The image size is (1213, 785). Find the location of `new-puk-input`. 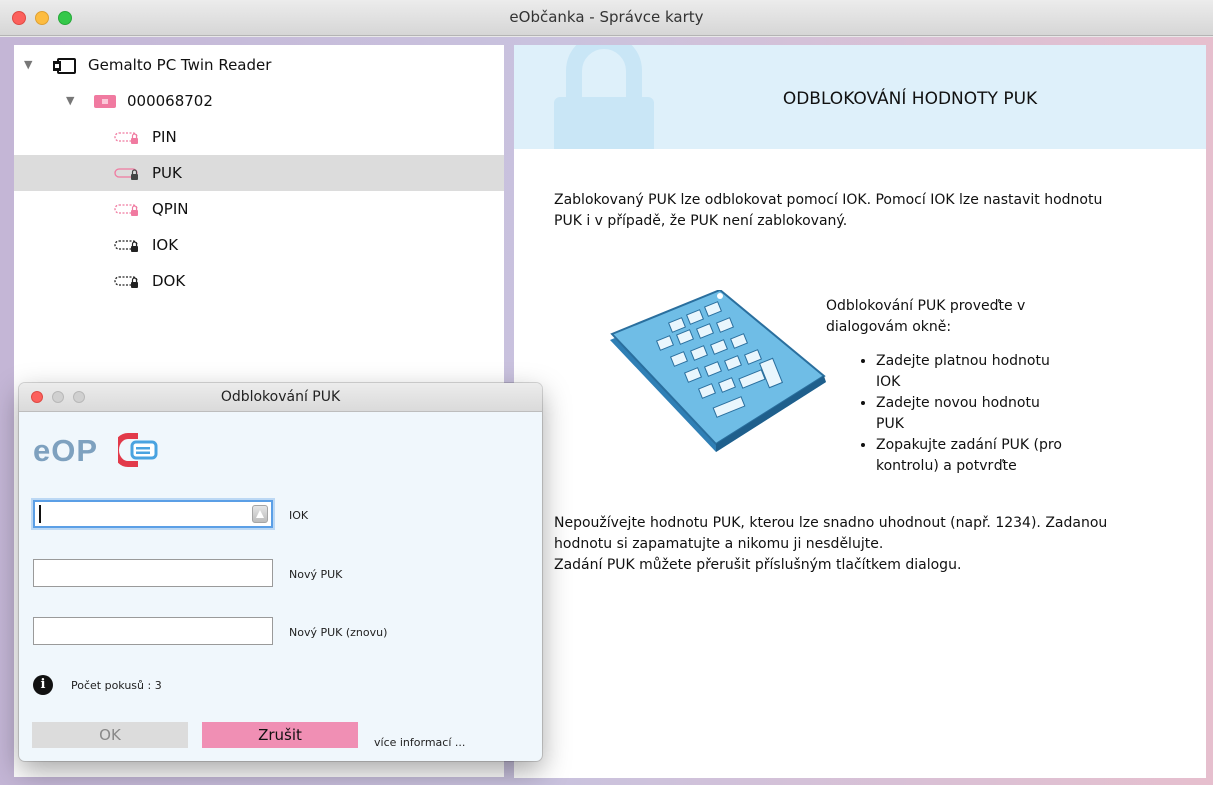

new-puk-input is located at coordinates (153, 573).